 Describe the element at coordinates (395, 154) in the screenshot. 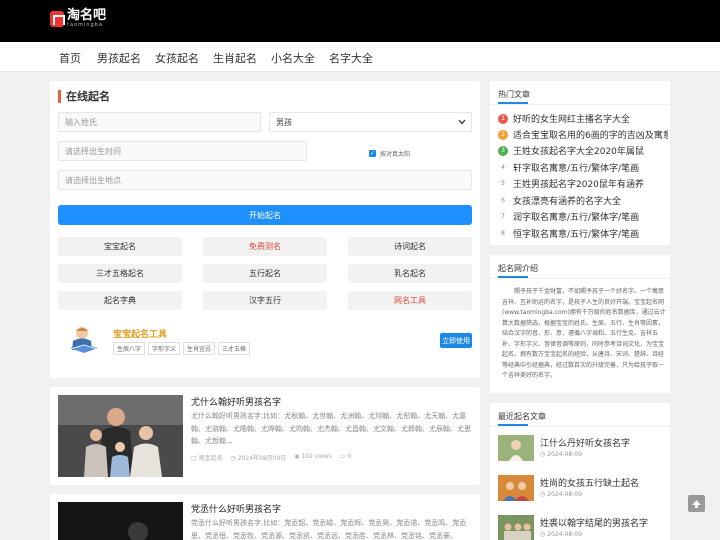

I see `solar-time-label: 按对真太阳` at that location.